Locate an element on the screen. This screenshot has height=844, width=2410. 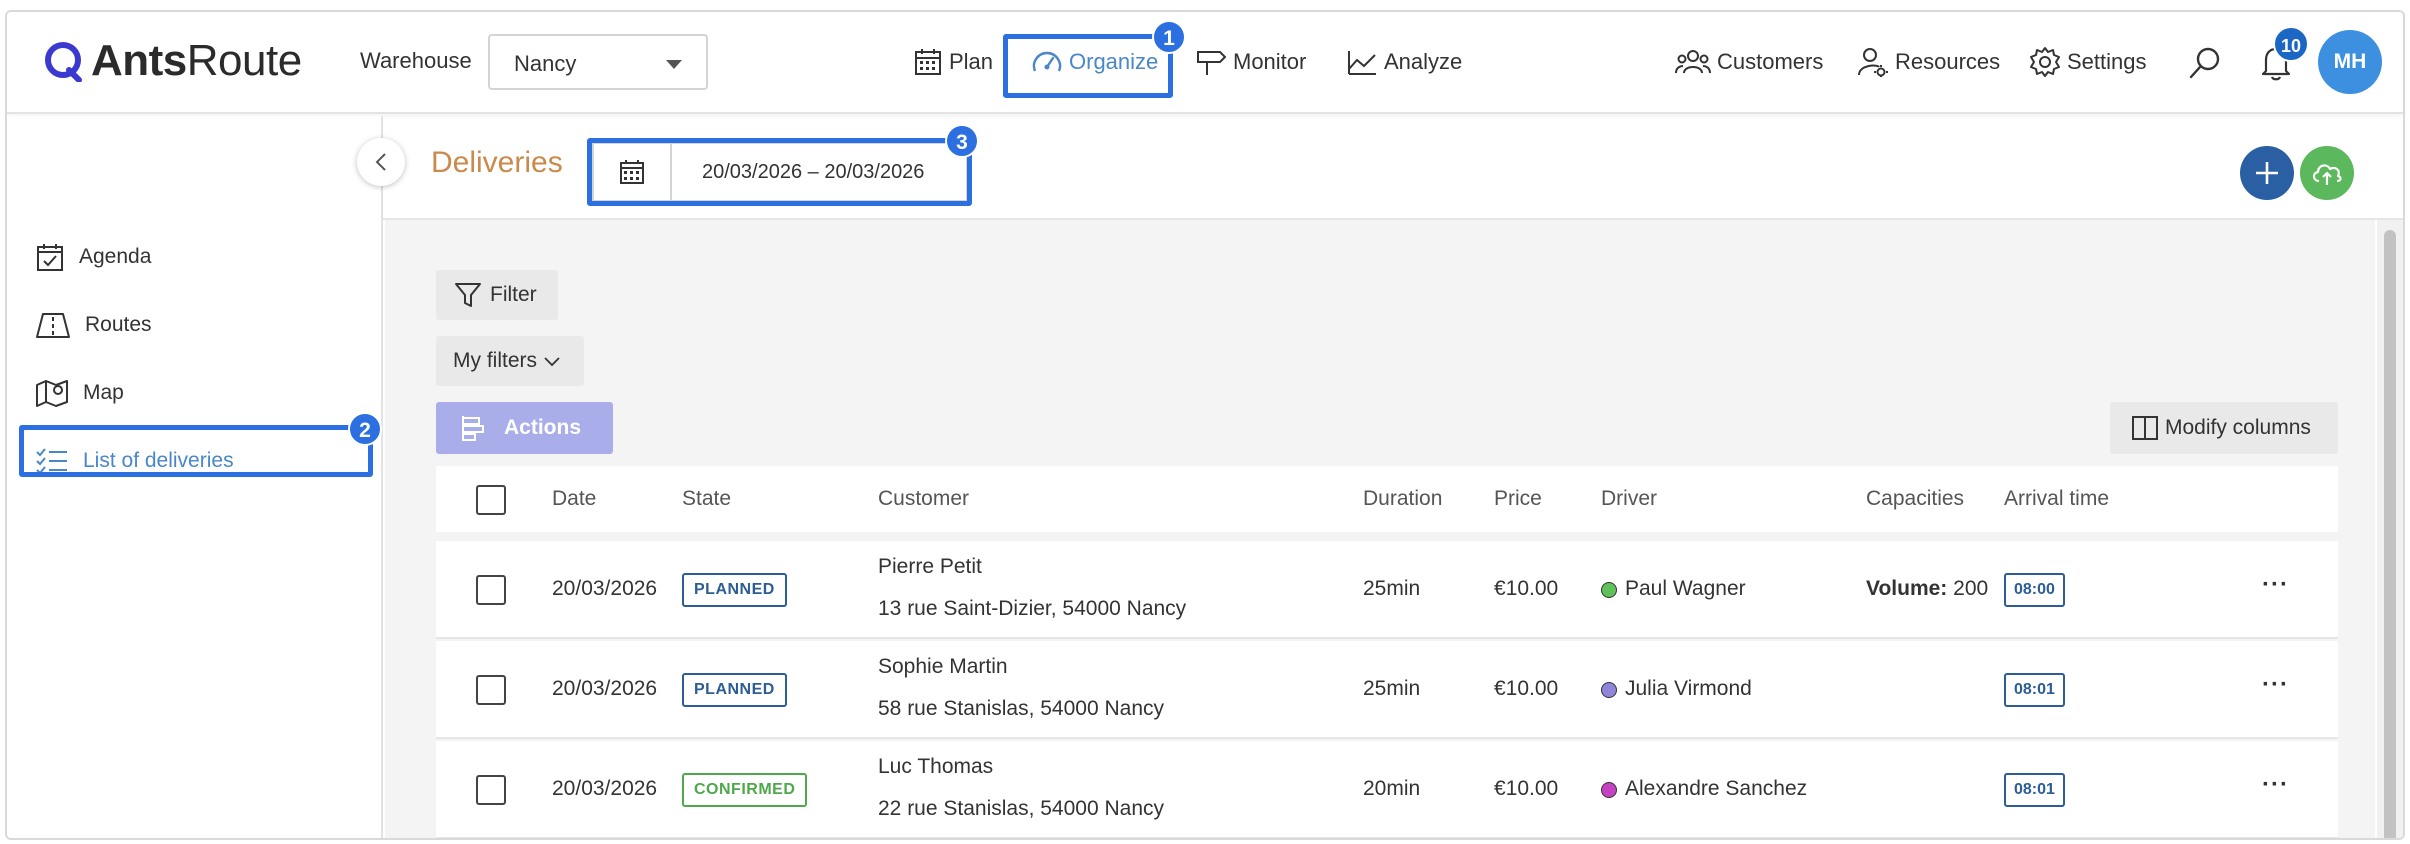
users-icon is located at coordinates (1693, 62).